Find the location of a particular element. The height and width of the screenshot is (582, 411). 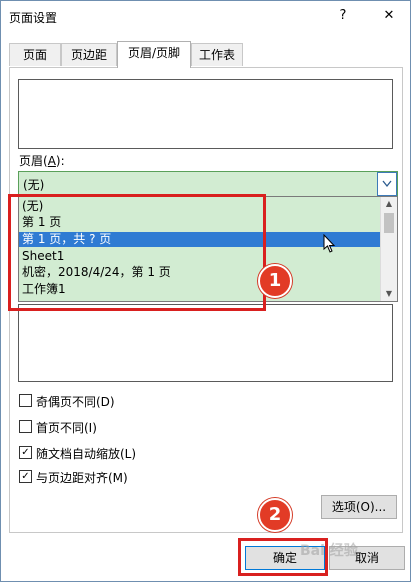

step-badge-1: 1 is located at coordinates (275, 281).